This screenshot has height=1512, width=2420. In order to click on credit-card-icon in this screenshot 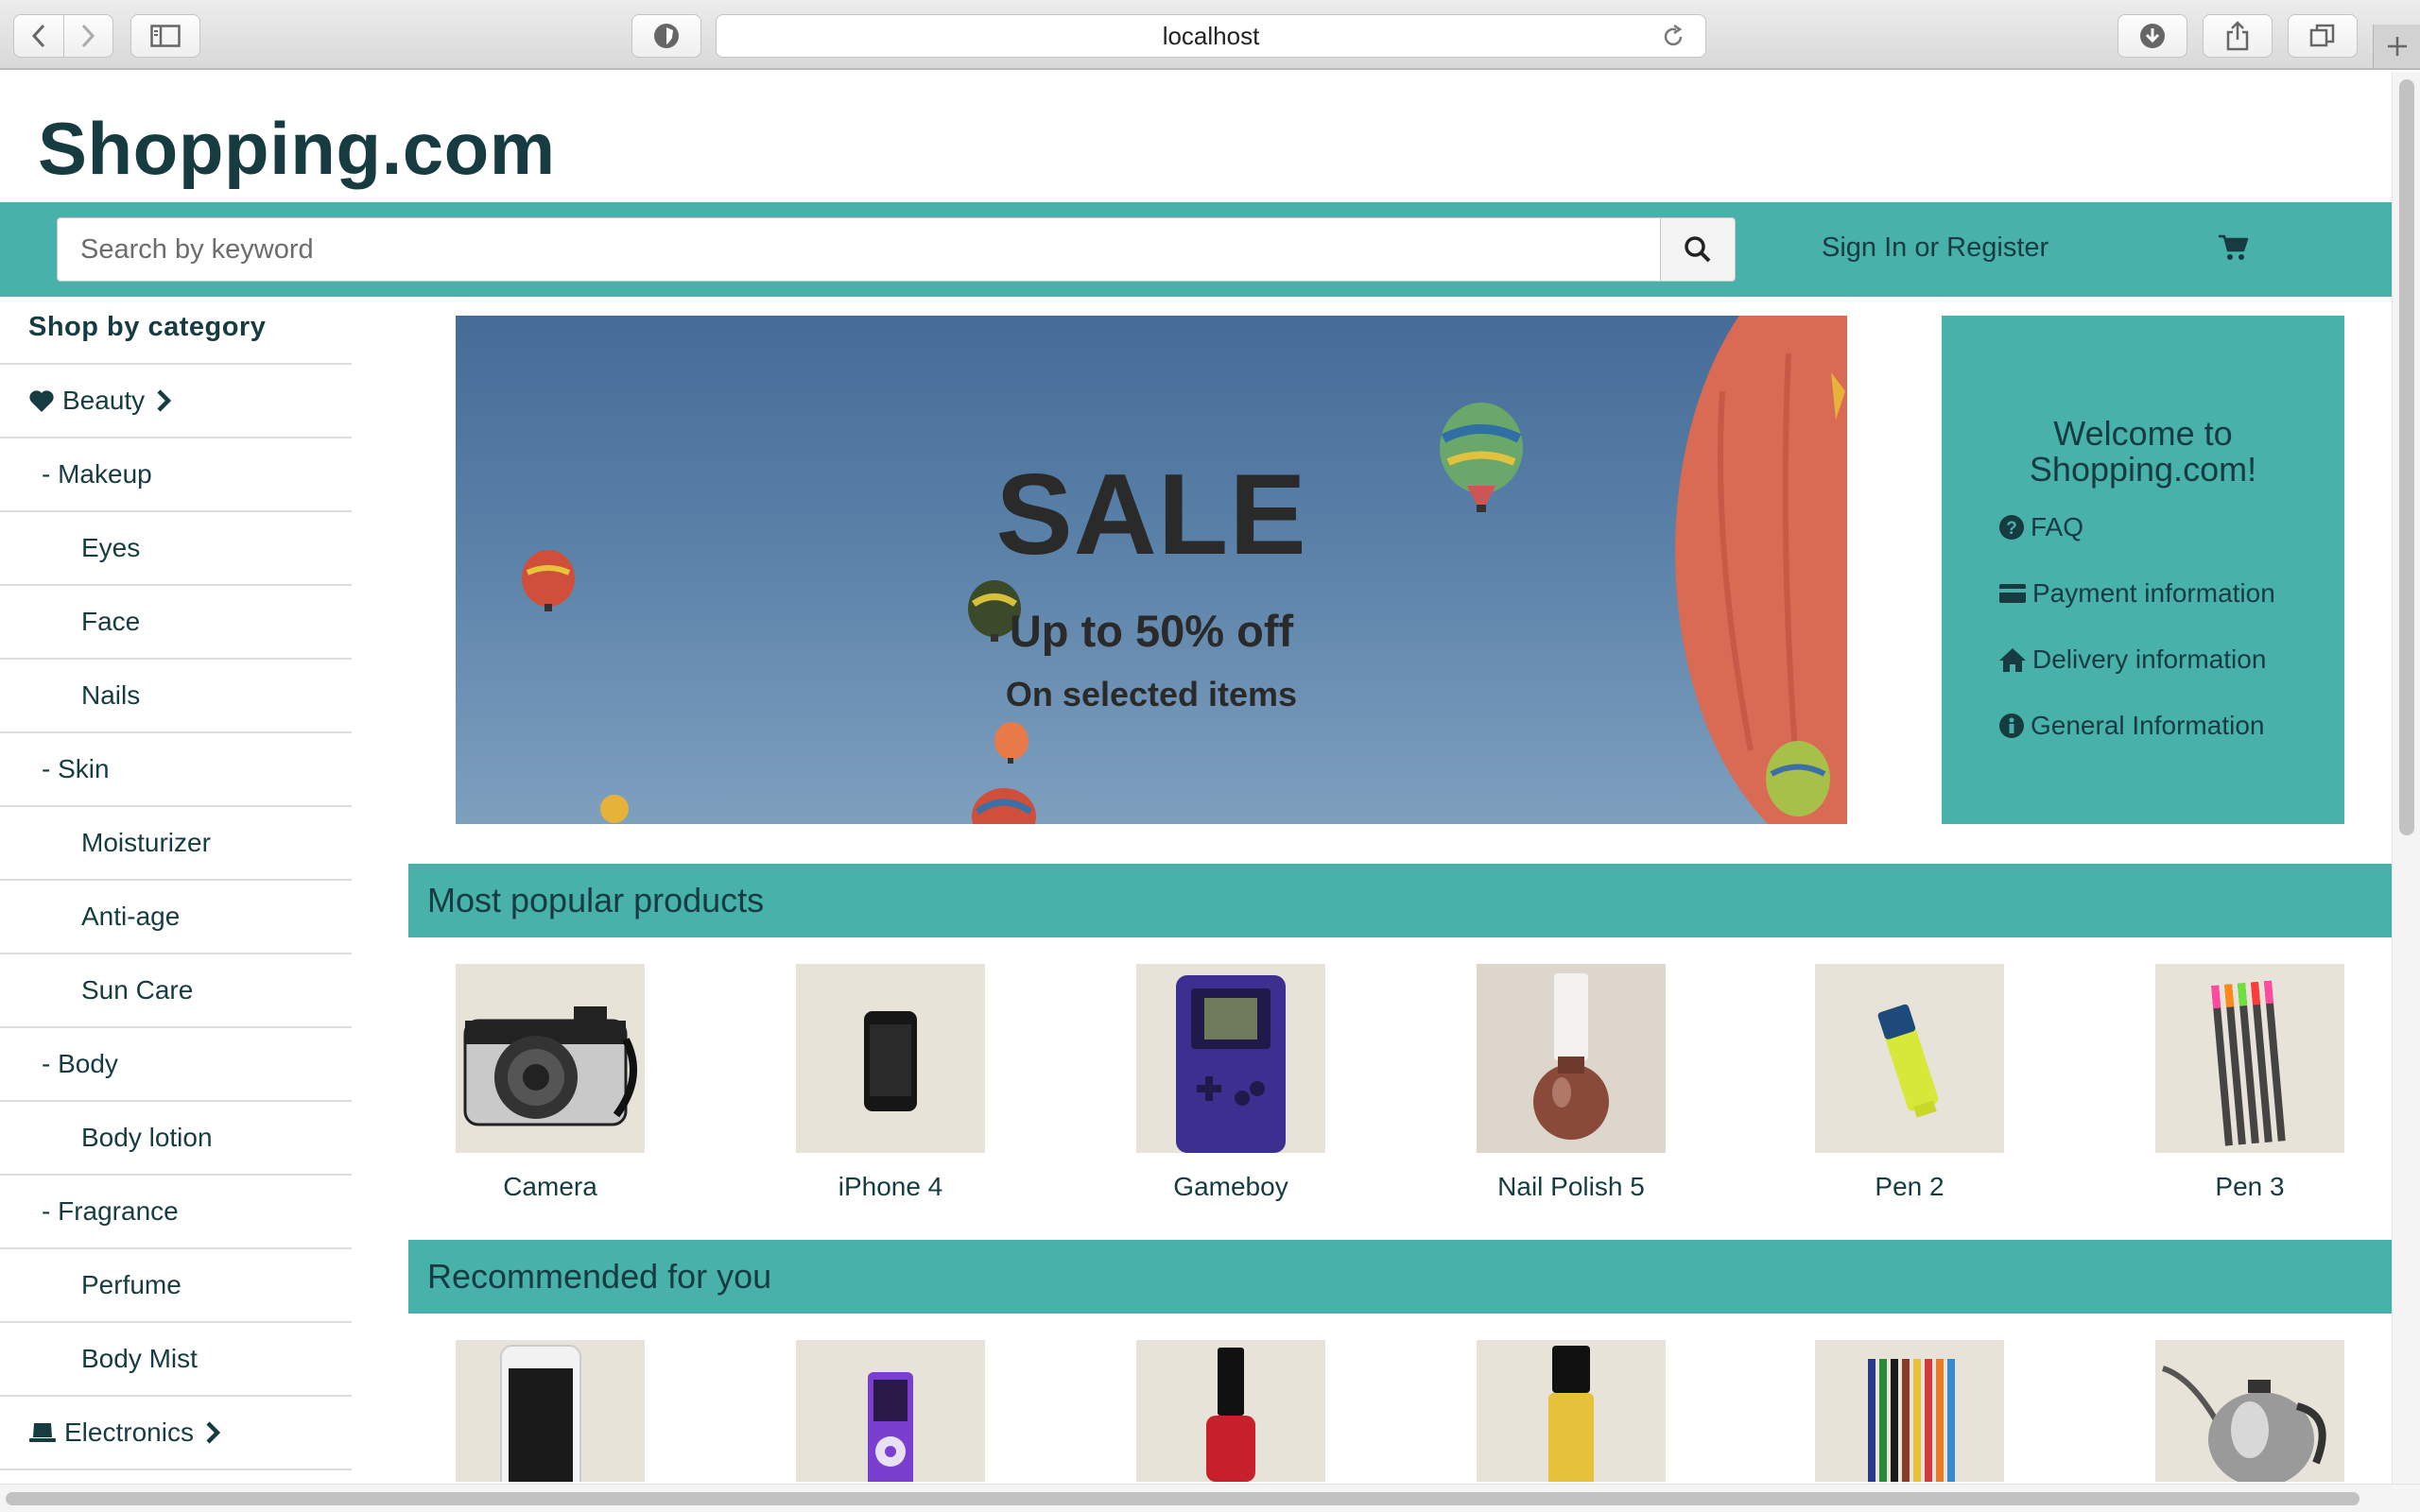, I will do `click(2012, 593)`.